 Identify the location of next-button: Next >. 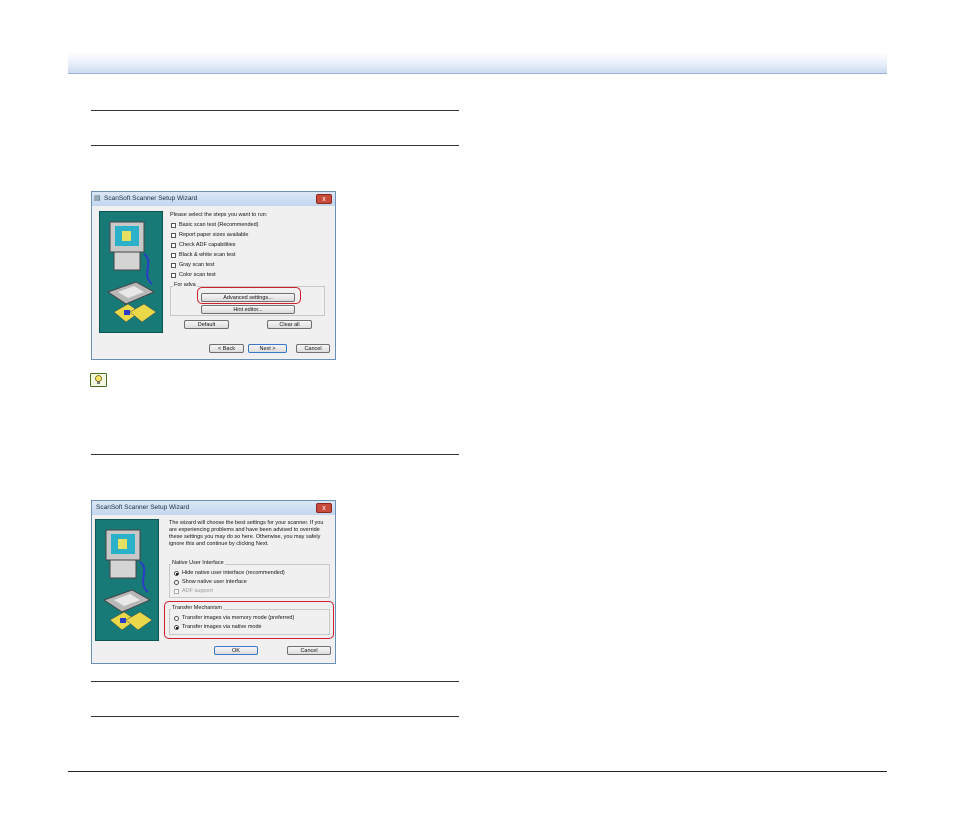
(267, 348).